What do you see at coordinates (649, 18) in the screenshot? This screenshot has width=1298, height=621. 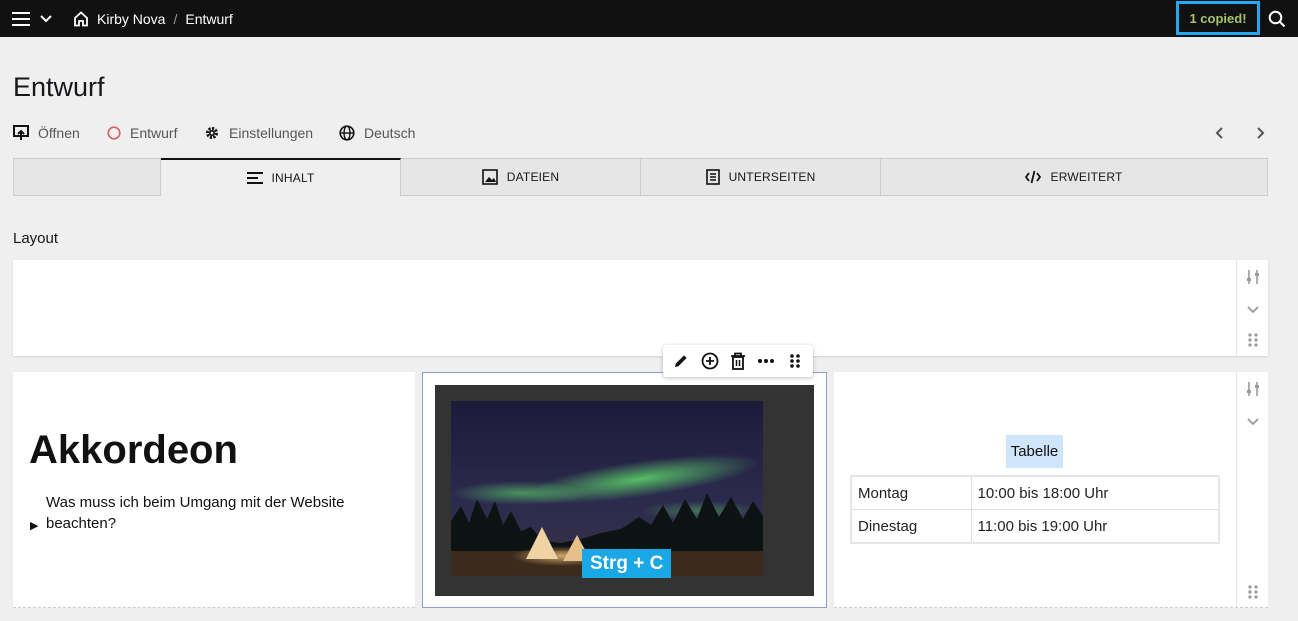 I see `topbar: Kirby Nova / Entwurf 1 copied!` at bounding box center [649, 18].